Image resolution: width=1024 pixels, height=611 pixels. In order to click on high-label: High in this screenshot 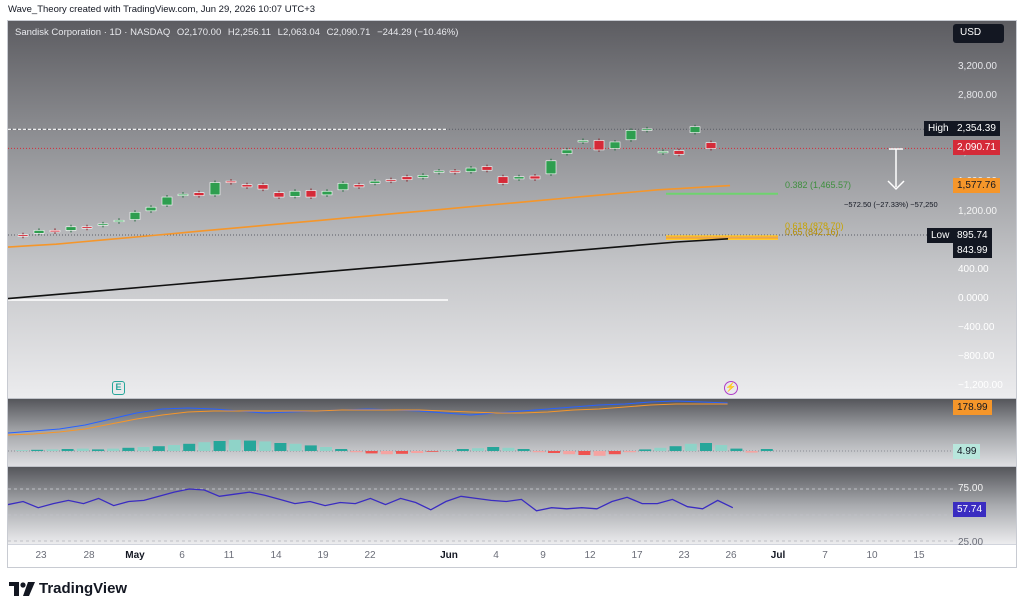, I will do `click(938, 128)`.